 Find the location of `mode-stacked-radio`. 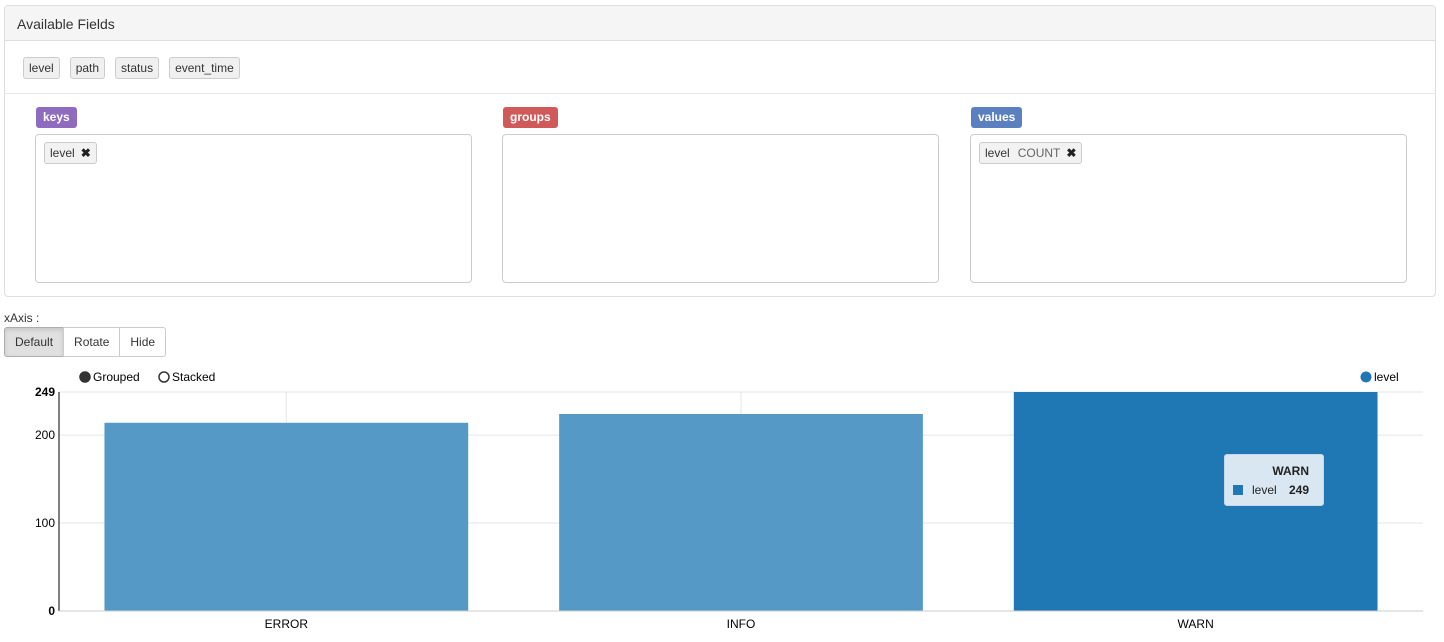

mode-stacked-radio is located at coordinates (164, 377).